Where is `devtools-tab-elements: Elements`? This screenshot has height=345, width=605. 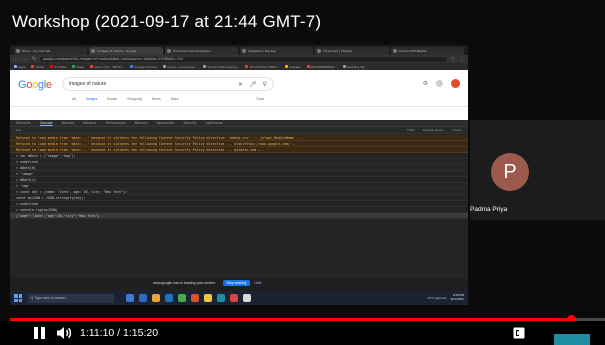
devtools-tab-elements: Elements is located at coordinates (23, 123).